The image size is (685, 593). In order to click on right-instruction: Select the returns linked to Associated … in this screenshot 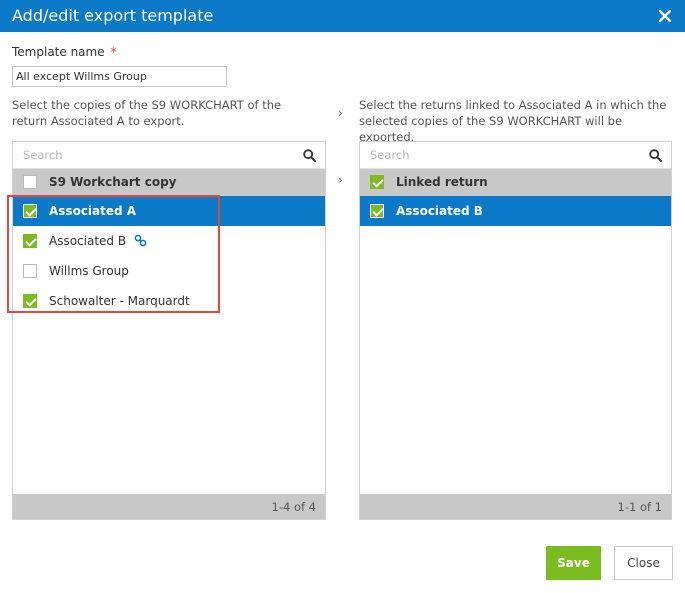, I will do `click(513, 121)`.